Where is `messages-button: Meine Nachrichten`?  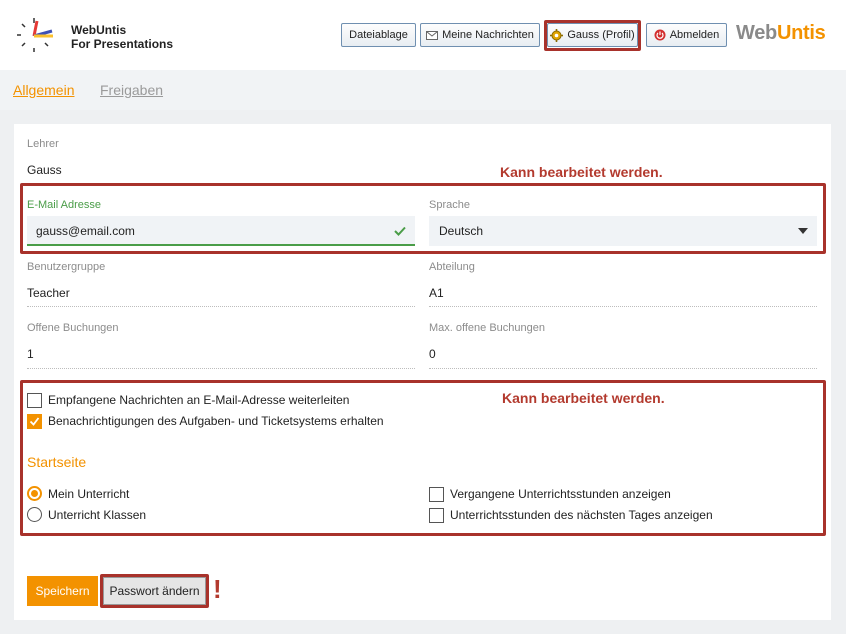
messages-button: Meine Nachrichten is located at coordinates (480, 35).